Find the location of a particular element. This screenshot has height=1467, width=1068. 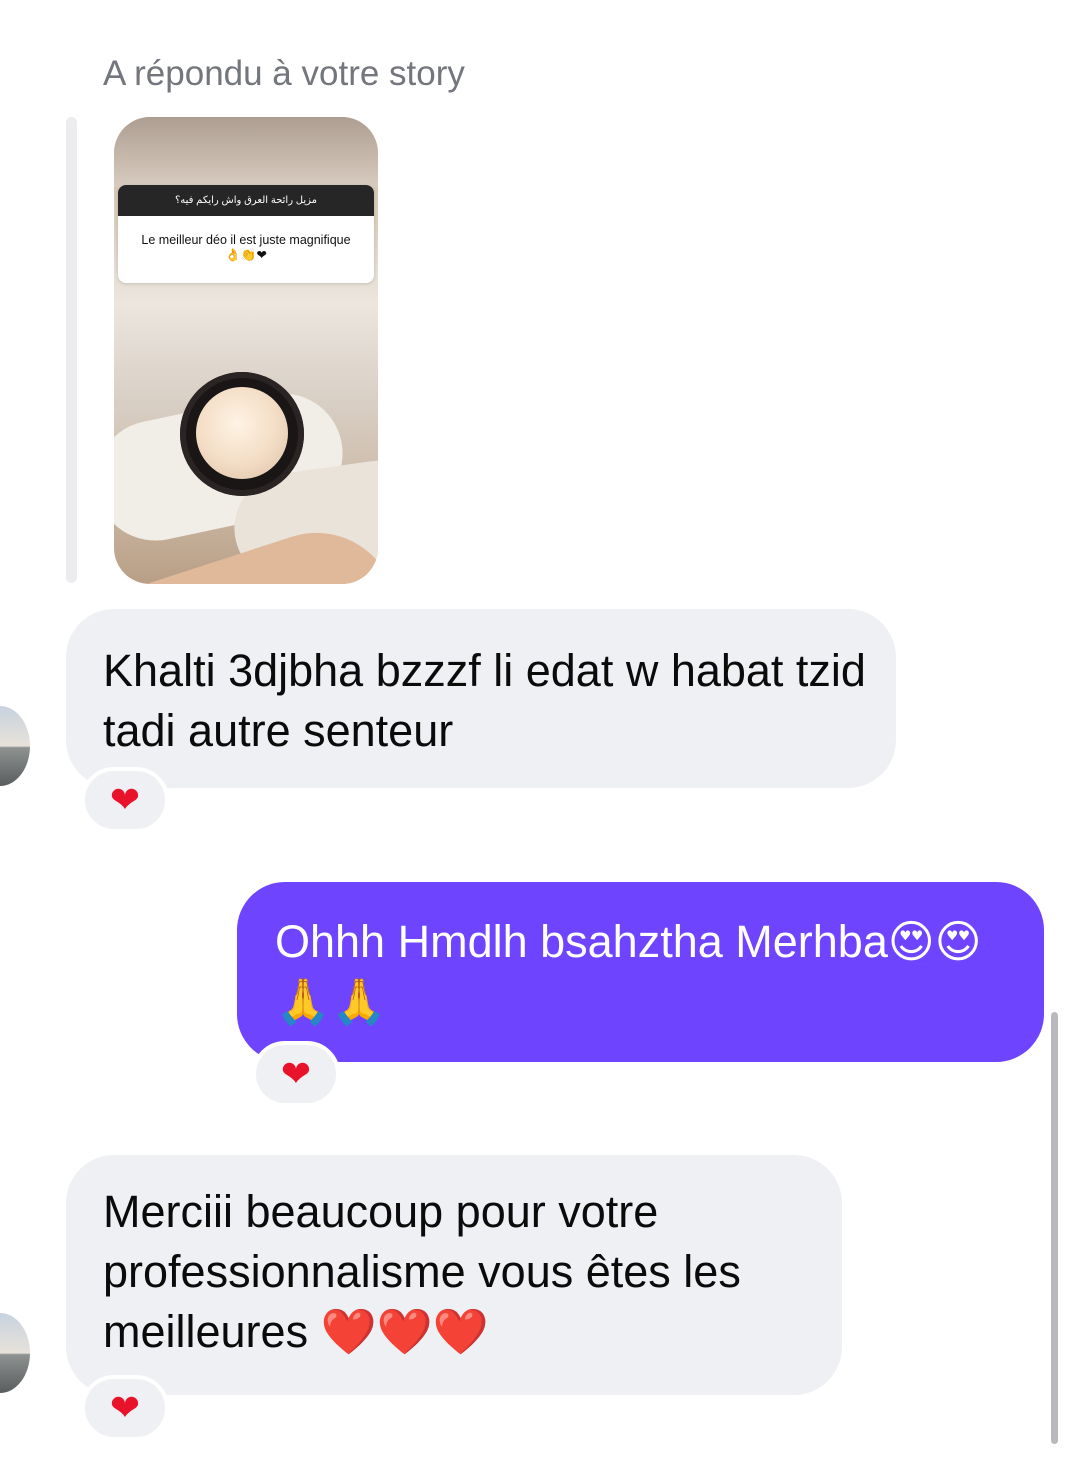

outgoing-message-bubble: Ohhh Hmdlh bsahztha Merhba😍😍🙏🙏 is located at coordinates (640, 972).